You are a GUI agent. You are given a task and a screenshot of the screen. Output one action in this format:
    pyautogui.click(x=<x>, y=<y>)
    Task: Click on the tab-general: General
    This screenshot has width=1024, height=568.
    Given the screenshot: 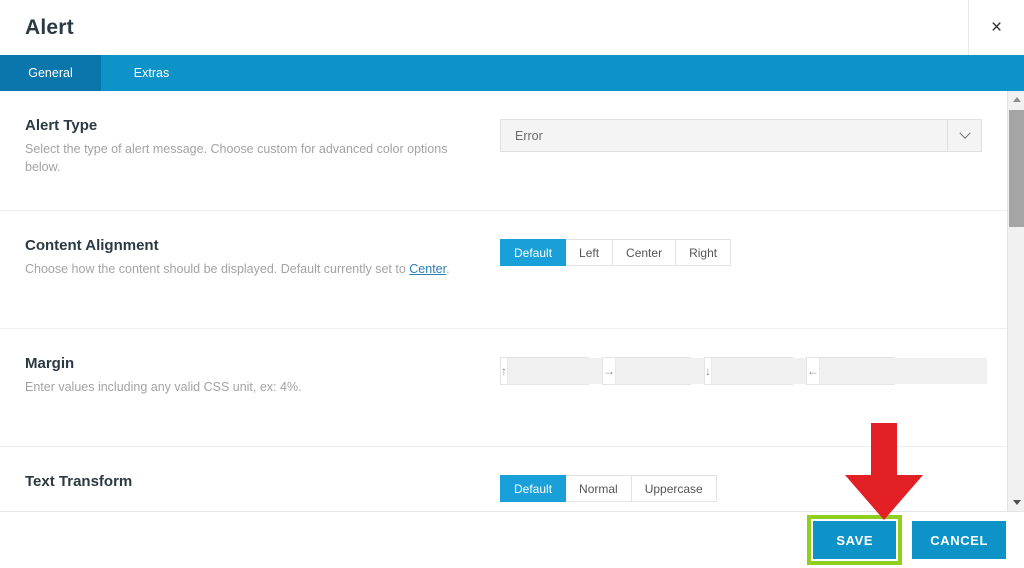 What is the action you would take?
    pyautogui.click(x=50, y=73)
    